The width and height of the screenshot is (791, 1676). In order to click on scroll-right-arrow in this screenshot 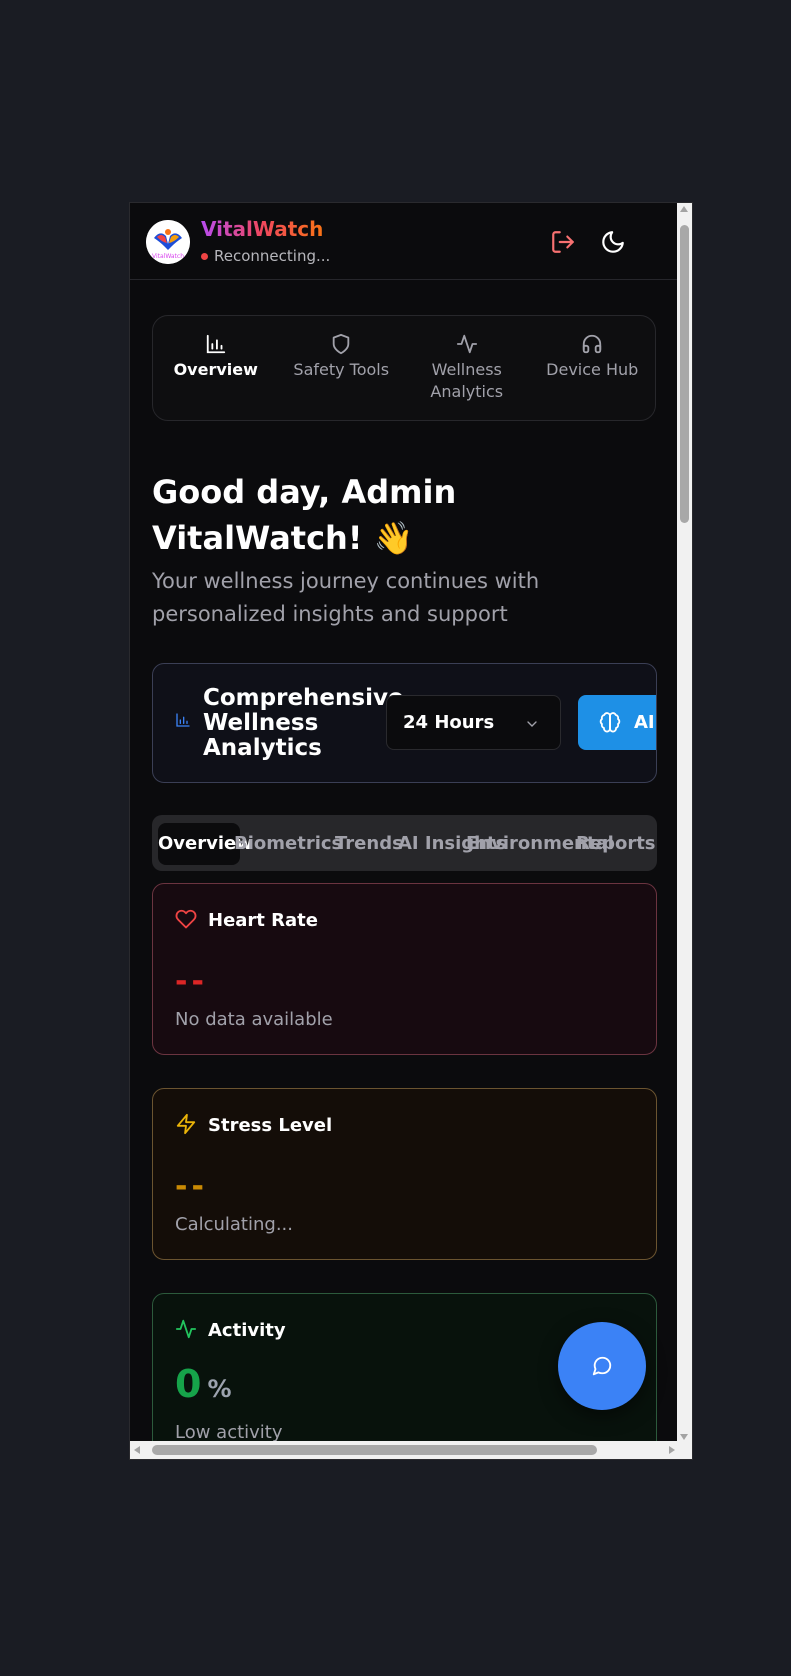, I will do `click(672, 1450)`.